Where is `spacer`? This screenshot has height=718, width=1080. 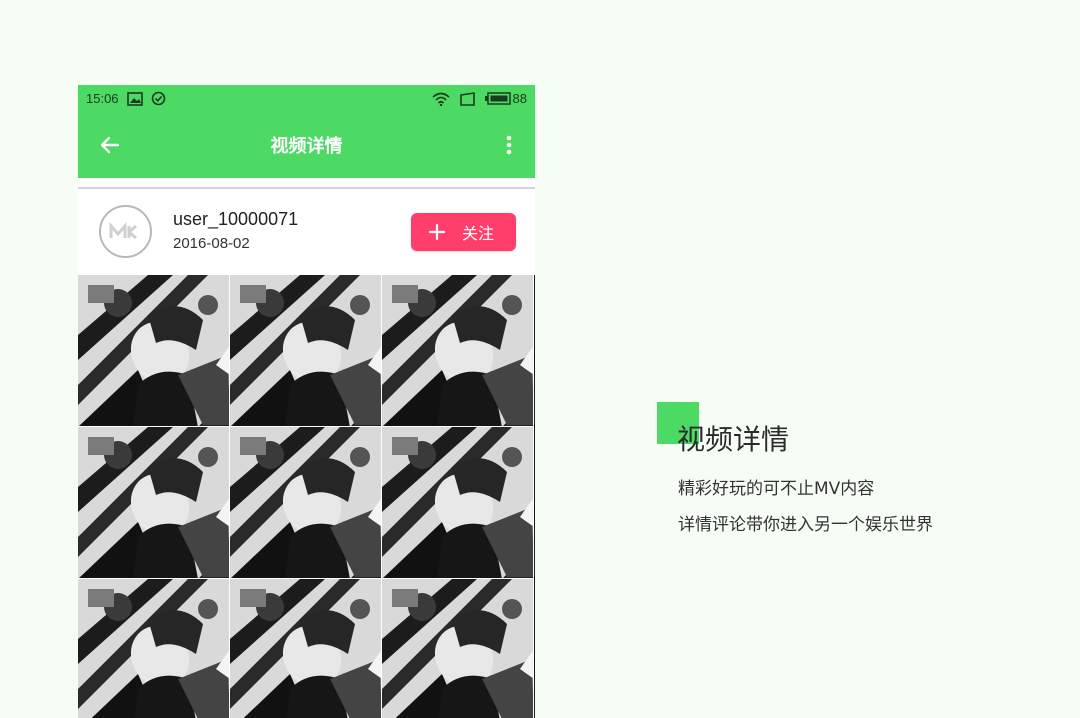
spacer is located at coordinates (306, 182).